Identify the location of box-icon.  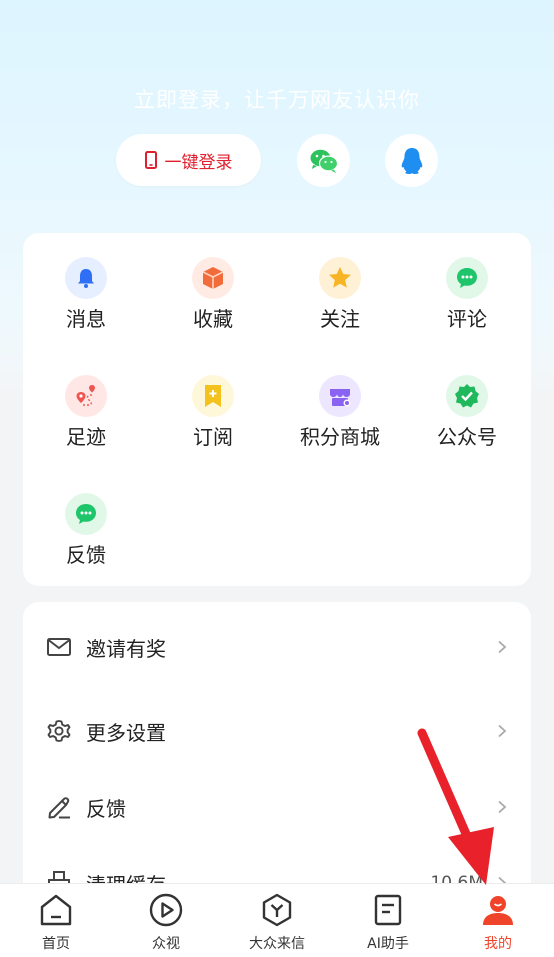
(213, 278).